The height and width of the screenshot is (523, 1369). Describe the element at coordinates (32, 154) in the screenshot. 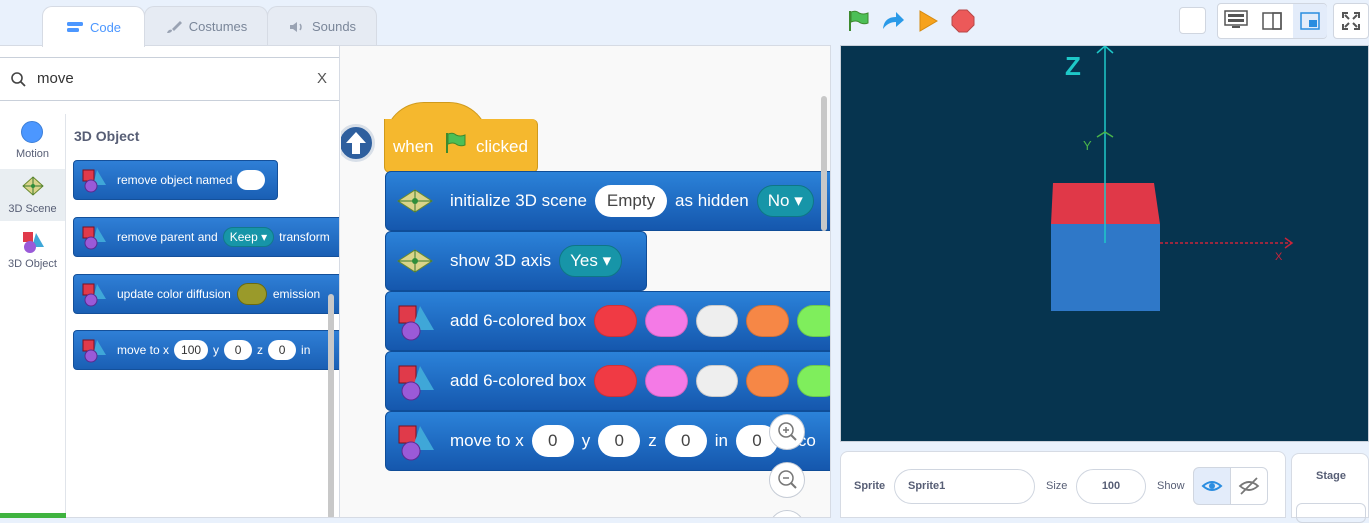

I see `category-motion-label: Motion` at that location.